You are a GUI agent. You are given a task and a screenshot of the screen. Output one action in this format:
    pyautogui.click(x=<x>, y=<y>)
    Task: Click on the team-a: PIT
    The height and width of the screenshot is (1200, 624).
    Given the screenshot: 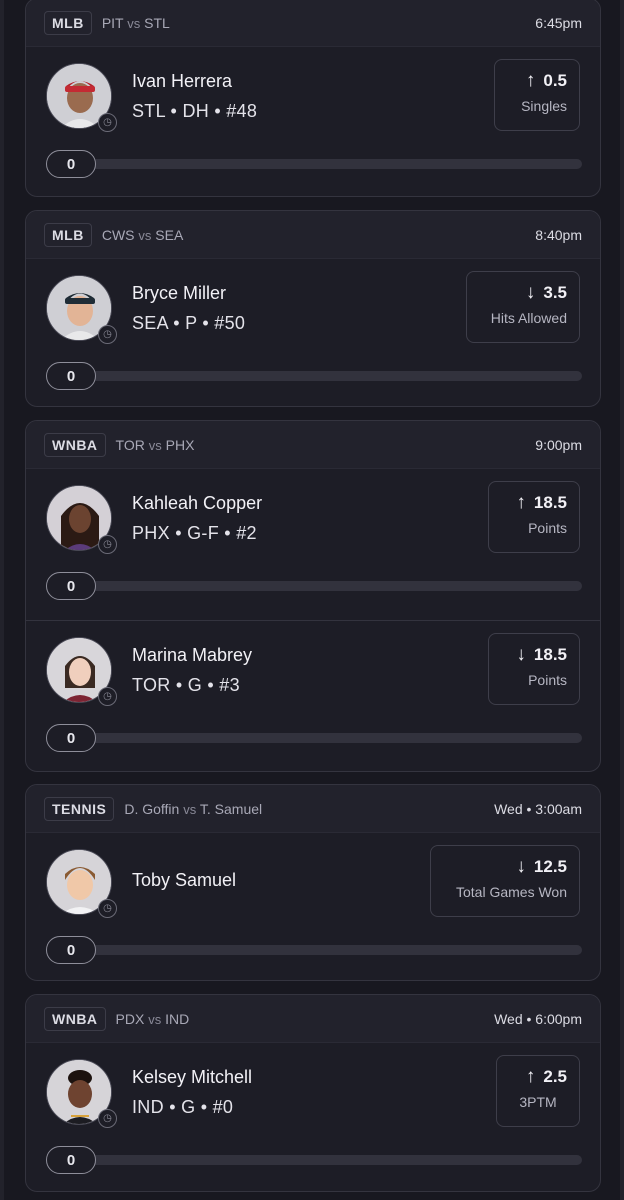 What is the action you would take?
    pyautogui.click(x=112, y=22)
    